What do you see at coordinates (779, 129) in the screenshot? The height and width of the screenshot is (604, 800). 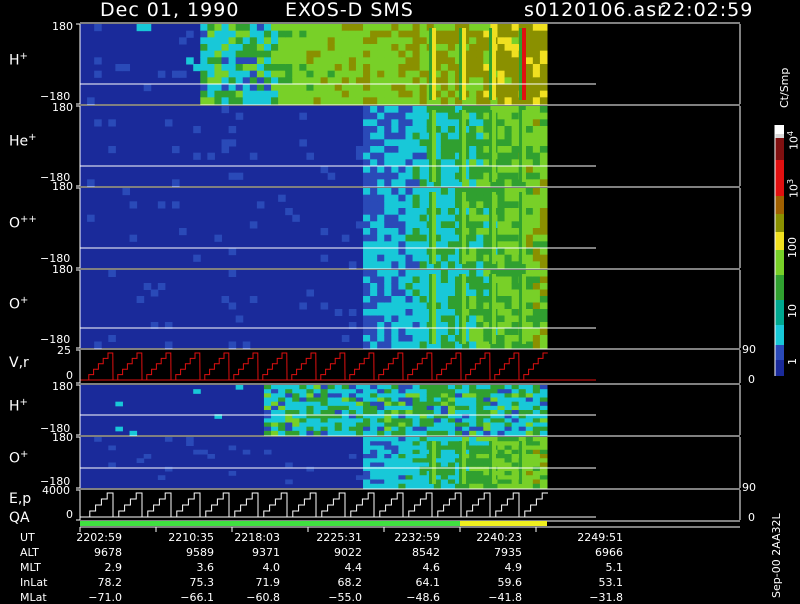 I see `colorbar-segment` at bounding box center [779, 129].